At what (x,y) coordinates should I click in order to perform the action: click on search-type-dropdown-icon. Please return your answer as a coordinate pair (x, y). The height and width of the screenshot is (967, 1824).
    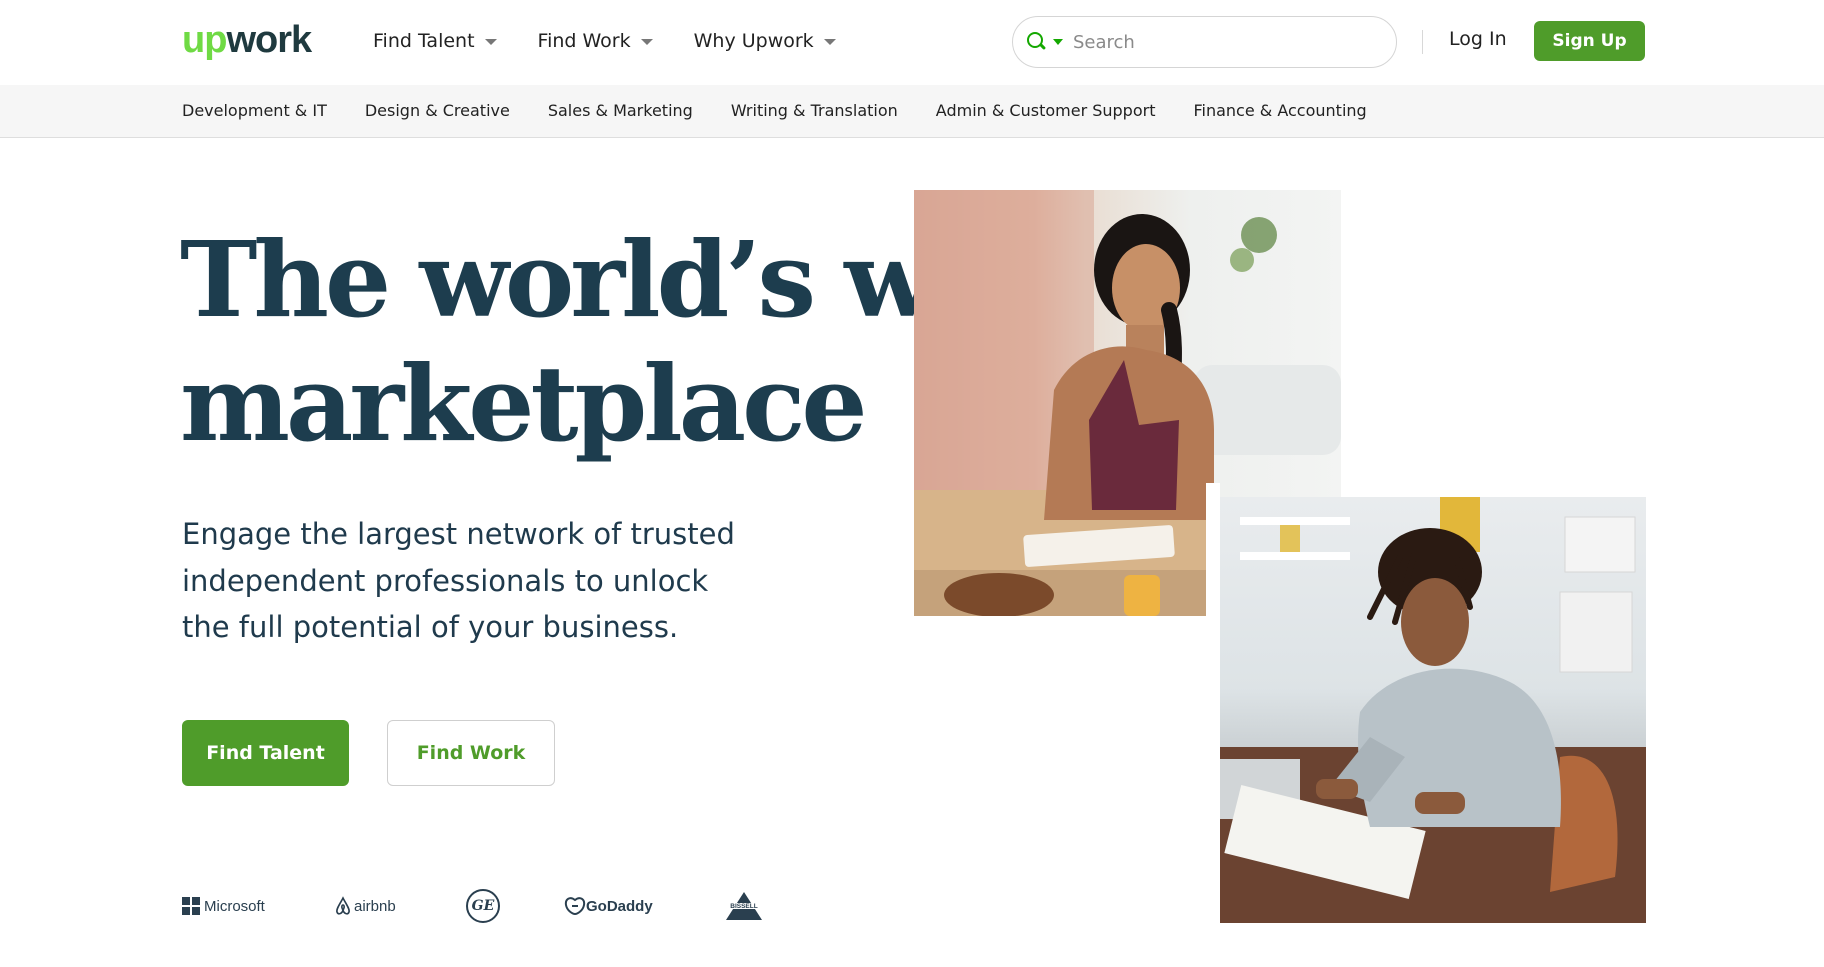
    Looking at the image, I should click on (1058, 42).